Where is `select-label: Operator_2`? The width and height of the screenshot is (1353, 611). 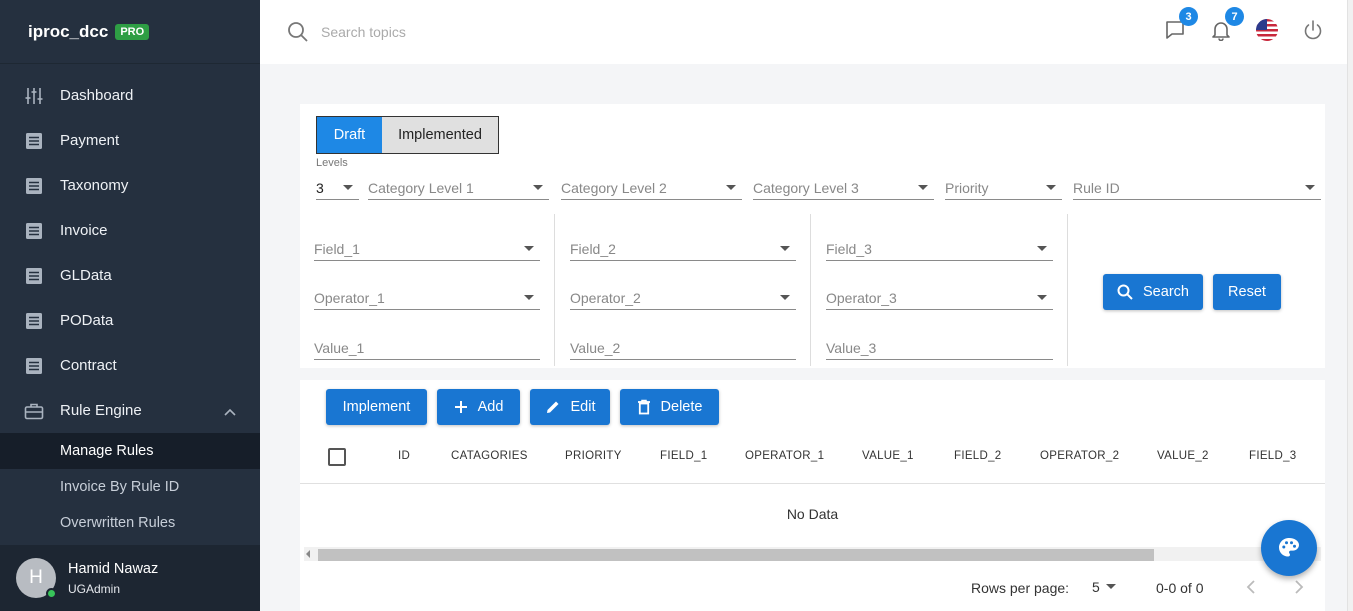
select-label: Operator_2 is located at coordinates (605, 297).